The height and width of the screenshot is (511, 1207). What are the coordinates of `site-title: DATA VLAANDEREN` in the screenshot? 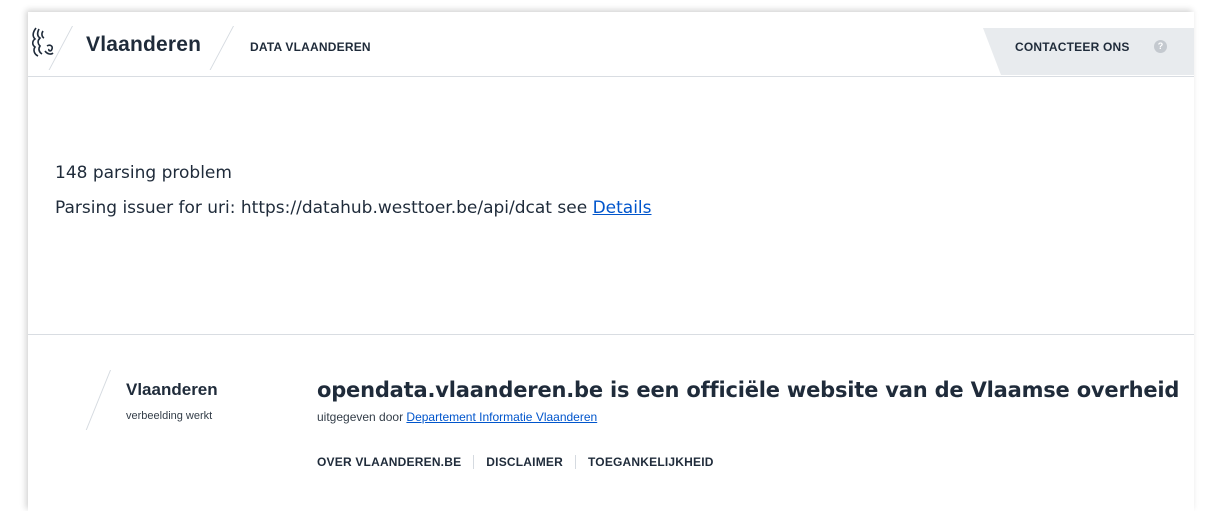 It's located at (310, 47).